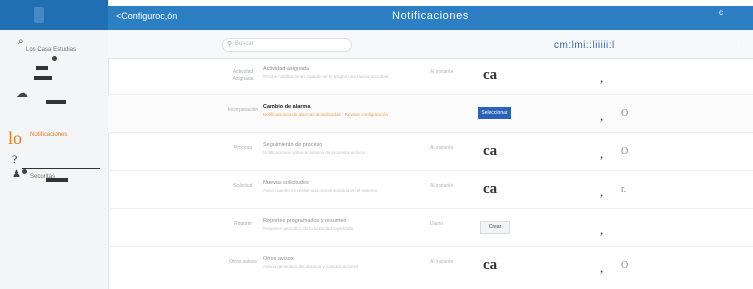 This screenshot has height=289, width=753. What do you see at coordinates (293, 145) in the screenshot?
I see `row-title: Seguimiento de proceso` at bounding box center [293, 145].